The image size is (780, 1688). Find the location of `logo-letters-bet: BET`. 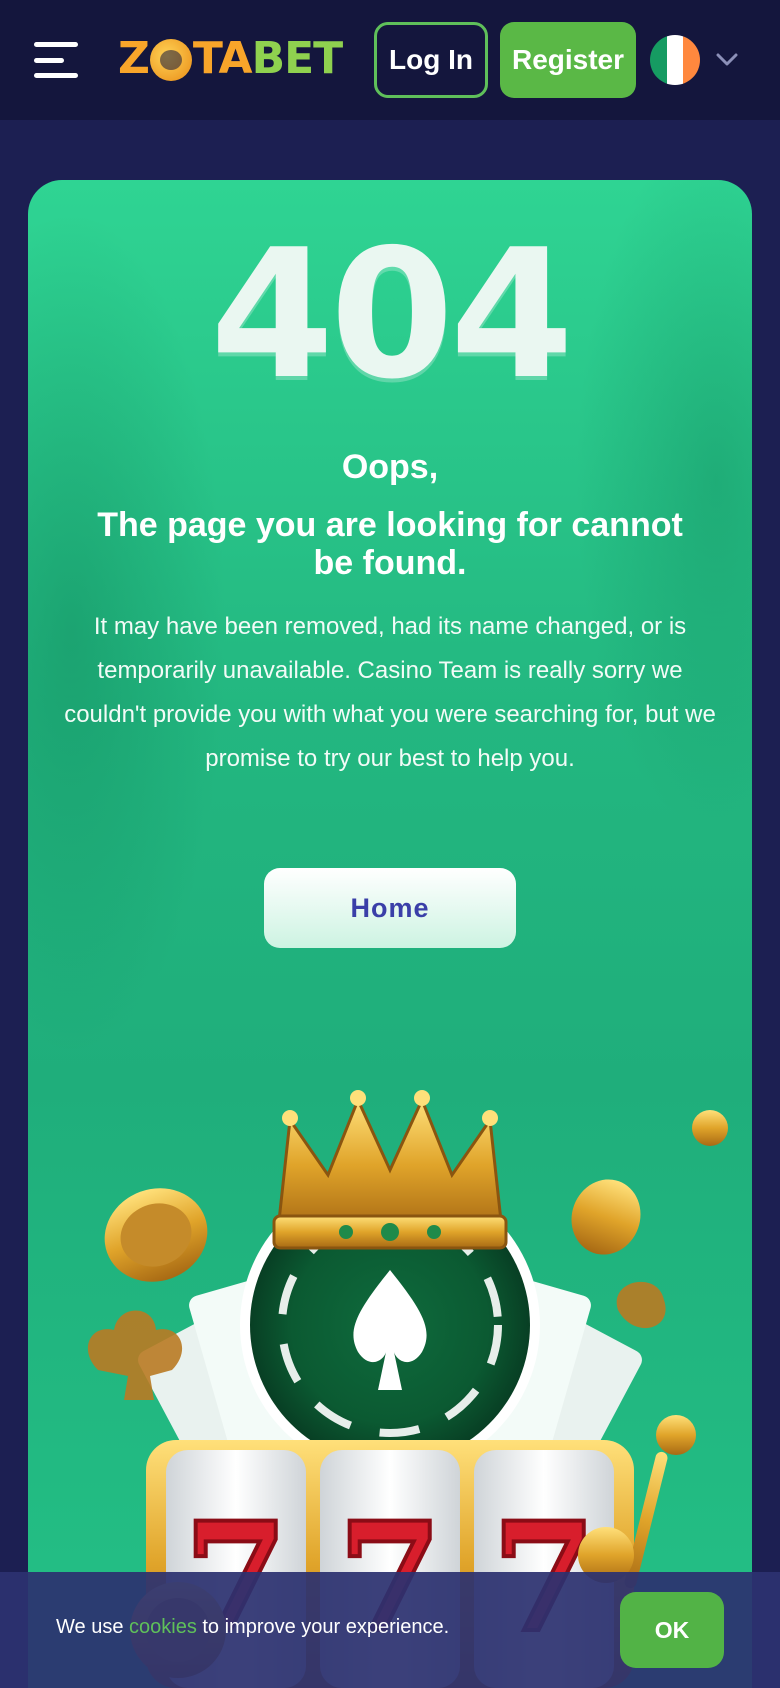

logo-letters-bet: BET is located at coordinates (297, 58).